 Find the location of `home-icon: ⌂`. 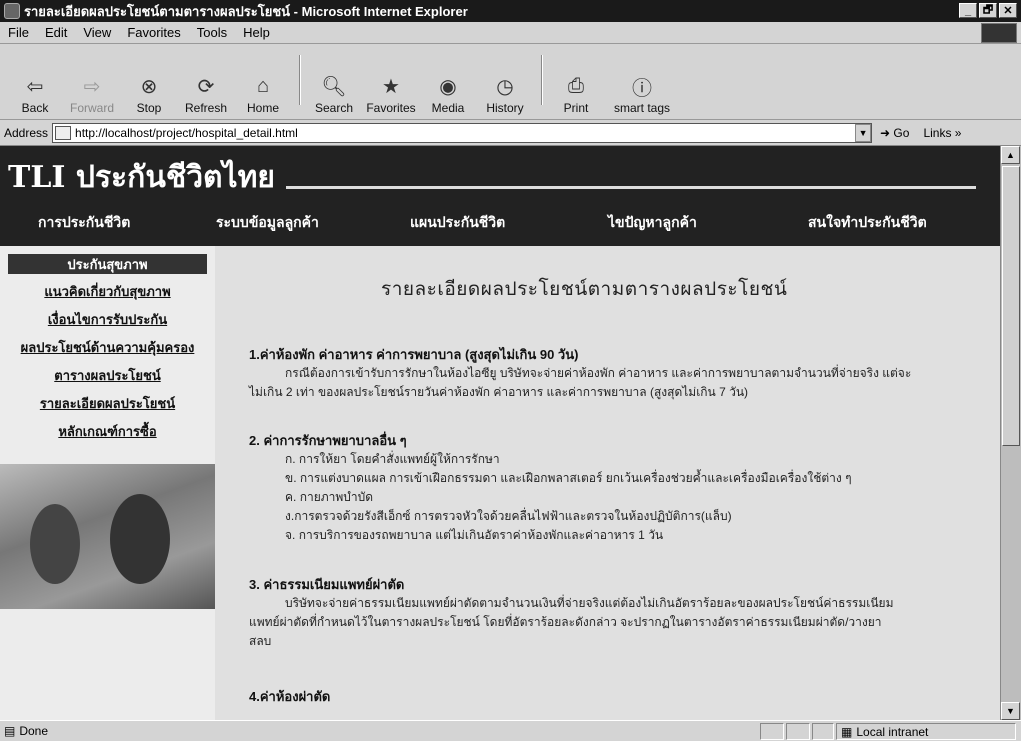

home-icon: ⌂ is located at coordinates (263, 85).